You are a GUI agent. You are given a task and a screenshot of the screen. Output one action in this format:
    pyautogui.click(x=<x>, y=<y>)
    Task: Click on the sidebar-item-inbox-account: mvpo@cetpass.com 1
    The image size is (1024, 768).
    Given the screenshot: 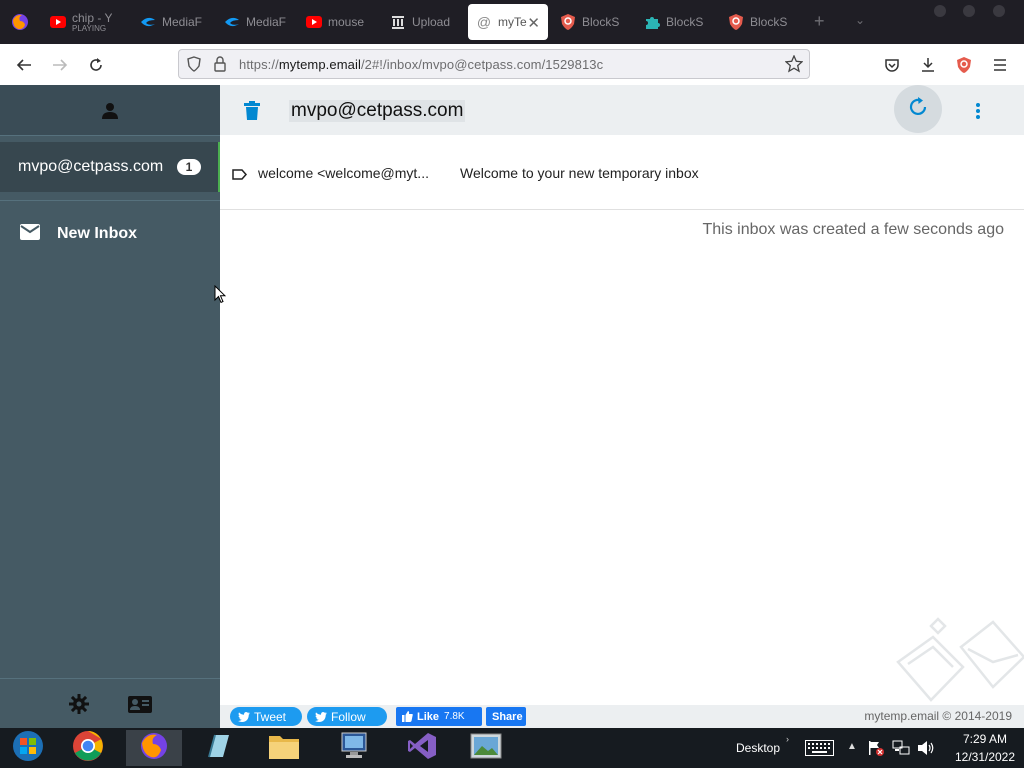 What is the action you would take?
    pyautogui.click(x=110, y=167)
    